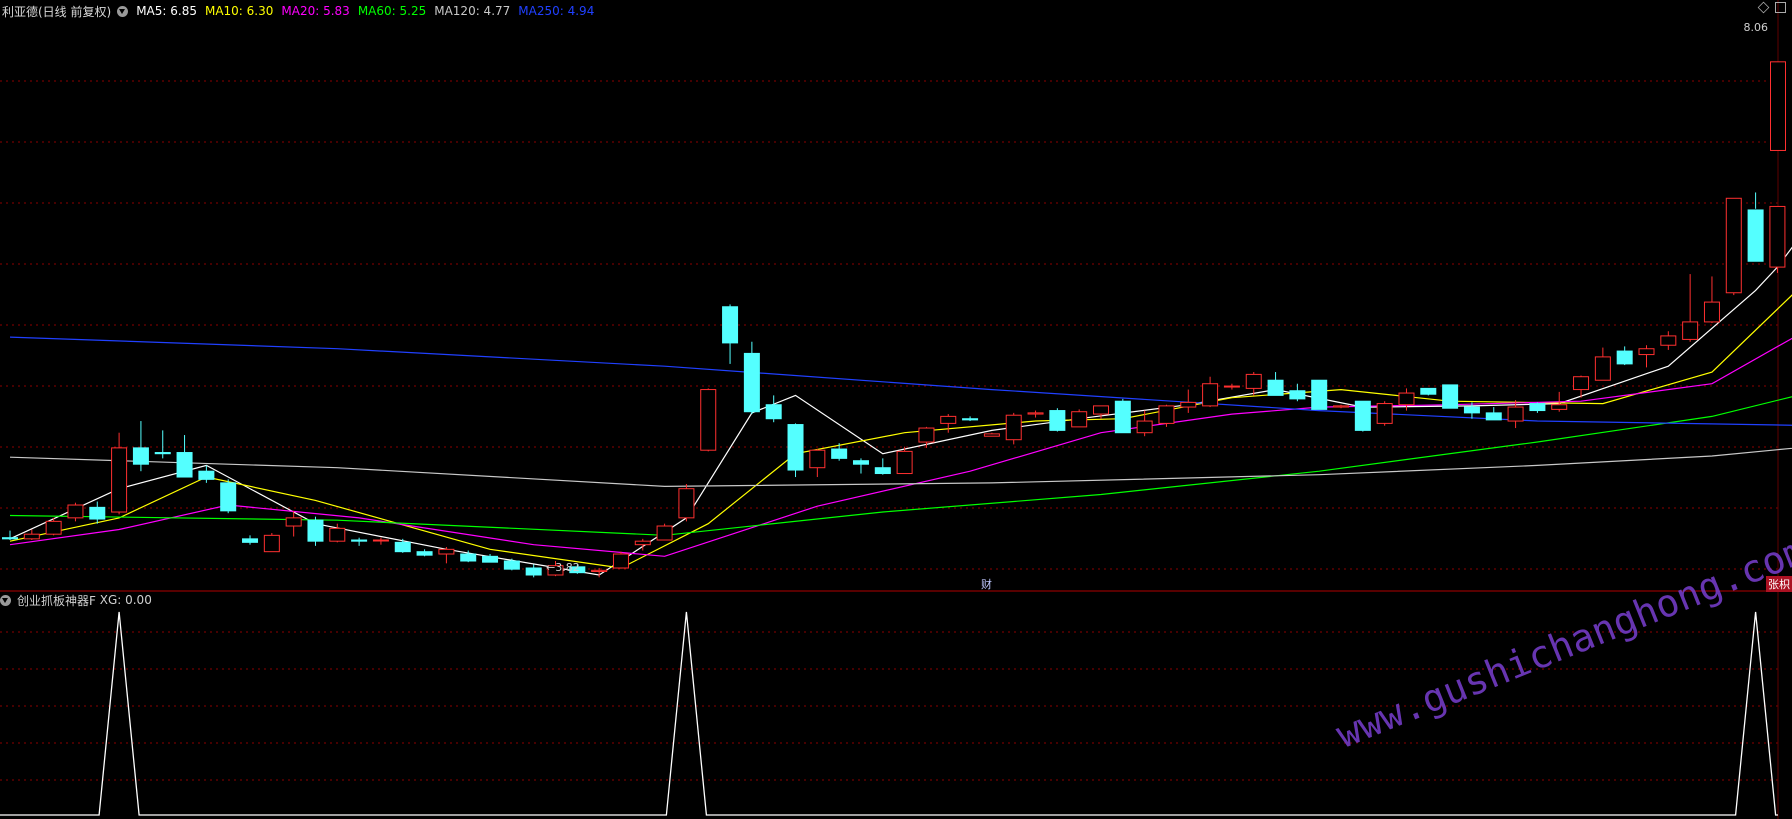  What do you see at coordinates (239, 11) in the screenshot?
I see `ma10-label: MA10: 6.30` at bounding box center [239, 11].